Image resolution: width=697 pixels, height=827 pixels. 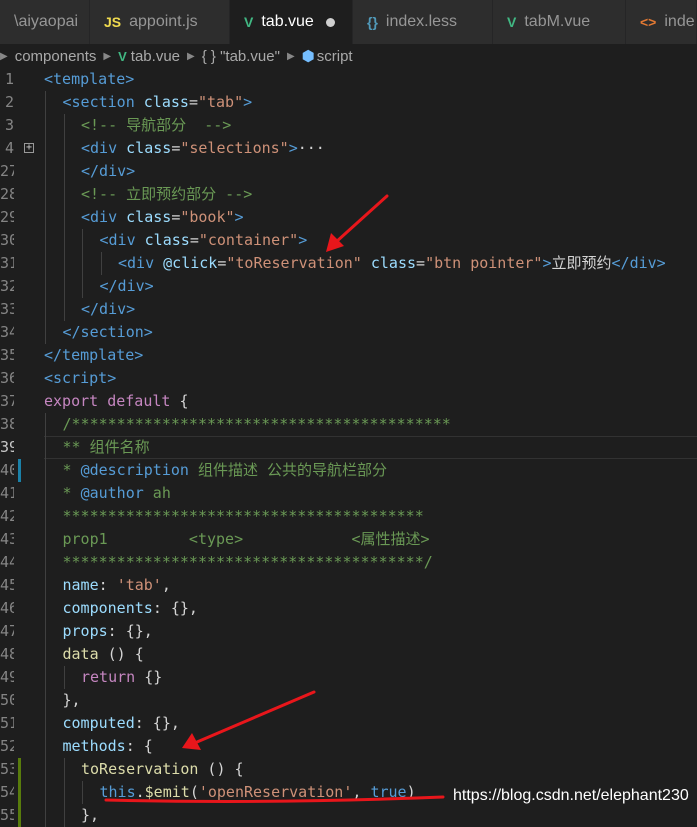 I want to click on code-line: 47 props: {},, so click(x=348, y=631).